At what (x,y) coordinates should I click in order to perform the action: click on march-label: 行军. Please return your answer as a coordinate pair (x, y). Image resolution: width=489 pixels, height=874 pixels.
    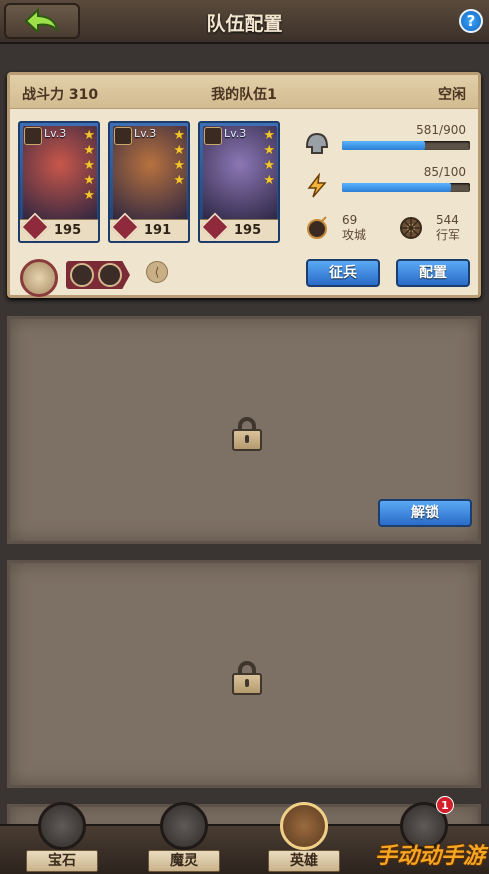
    Looking at the image, I should click on (448, 235).